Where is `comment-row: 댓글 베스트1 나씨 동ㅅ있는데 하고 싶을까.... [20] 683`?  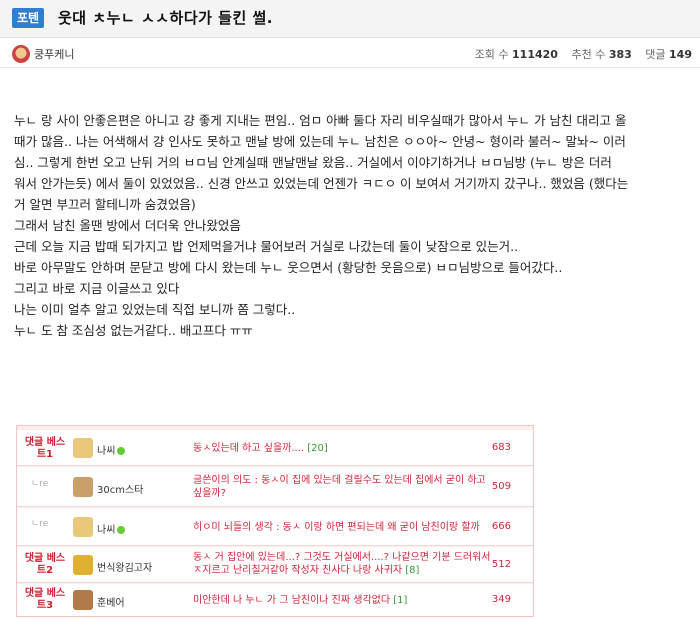
comment-row: 댓글 베스트1 나씨 동ㅅ있는데 하고 싶을까.... [20] 683 is located at coordinates (275, 448).